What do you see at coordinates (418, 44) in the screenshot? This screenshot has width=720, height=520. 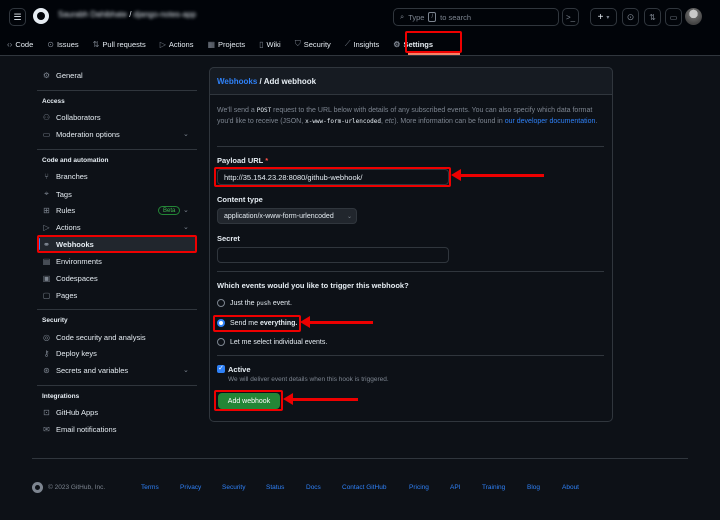 I see `tab-label: Settings` at bounding box center [418, 44].